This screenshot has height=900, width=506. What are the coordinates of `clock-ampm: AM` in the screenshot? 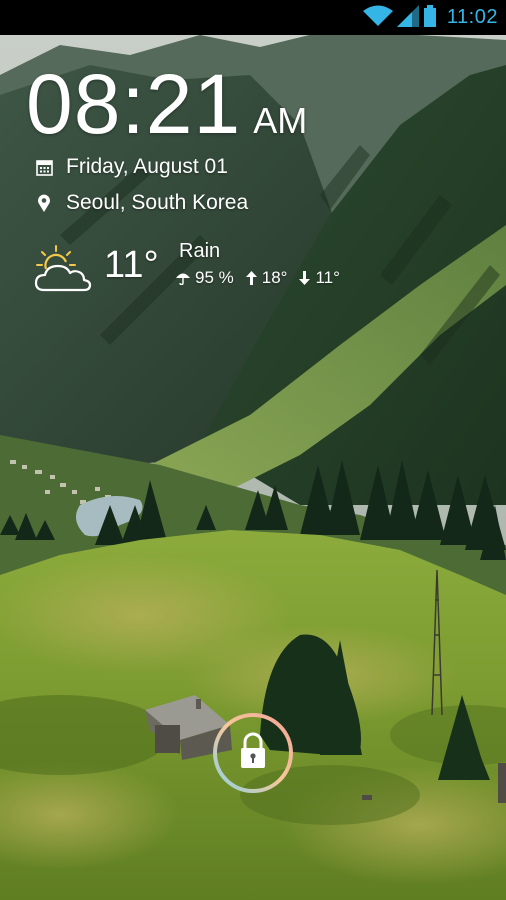 It's located at (280, 120).